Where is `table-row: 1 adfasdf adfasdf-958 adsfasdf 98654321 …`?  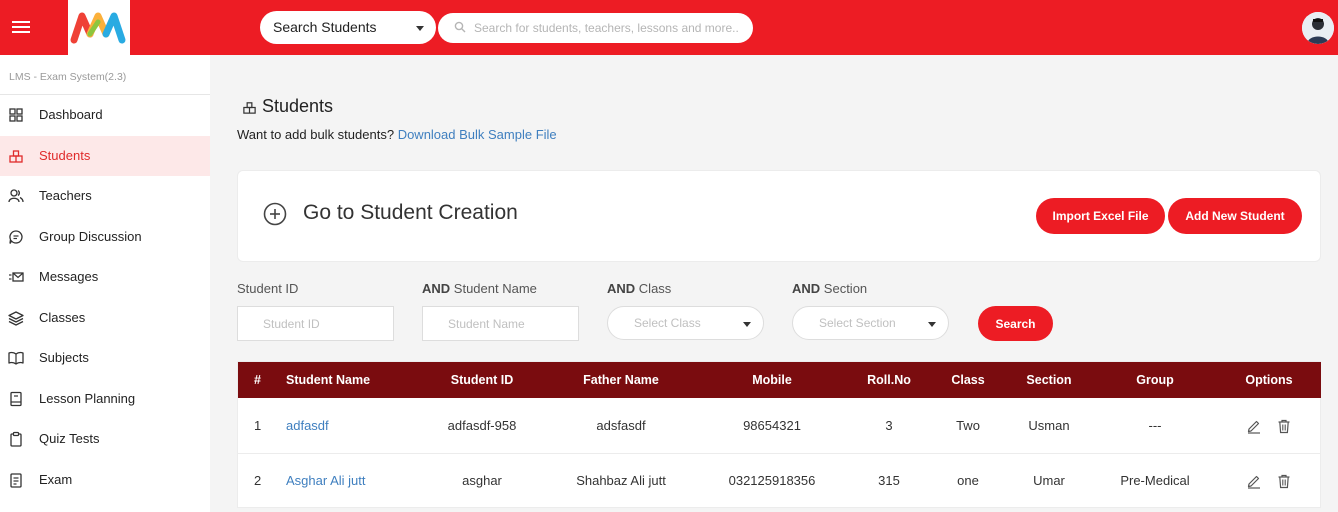 table-row: 1 adfasdf adfasdf-958 adsfasdf 98654321 … is located at coordinates (779, 425).